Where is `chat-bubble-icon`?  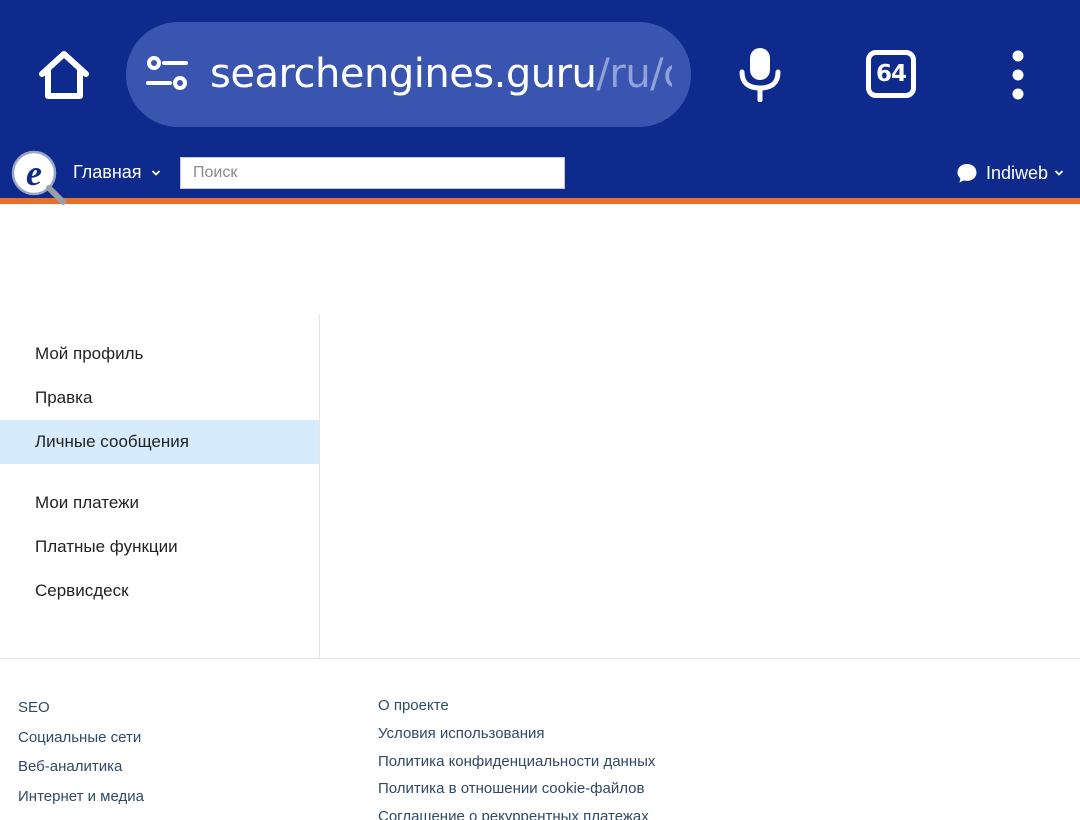 chat-bubble-icon is located at coordinates (967, 173).